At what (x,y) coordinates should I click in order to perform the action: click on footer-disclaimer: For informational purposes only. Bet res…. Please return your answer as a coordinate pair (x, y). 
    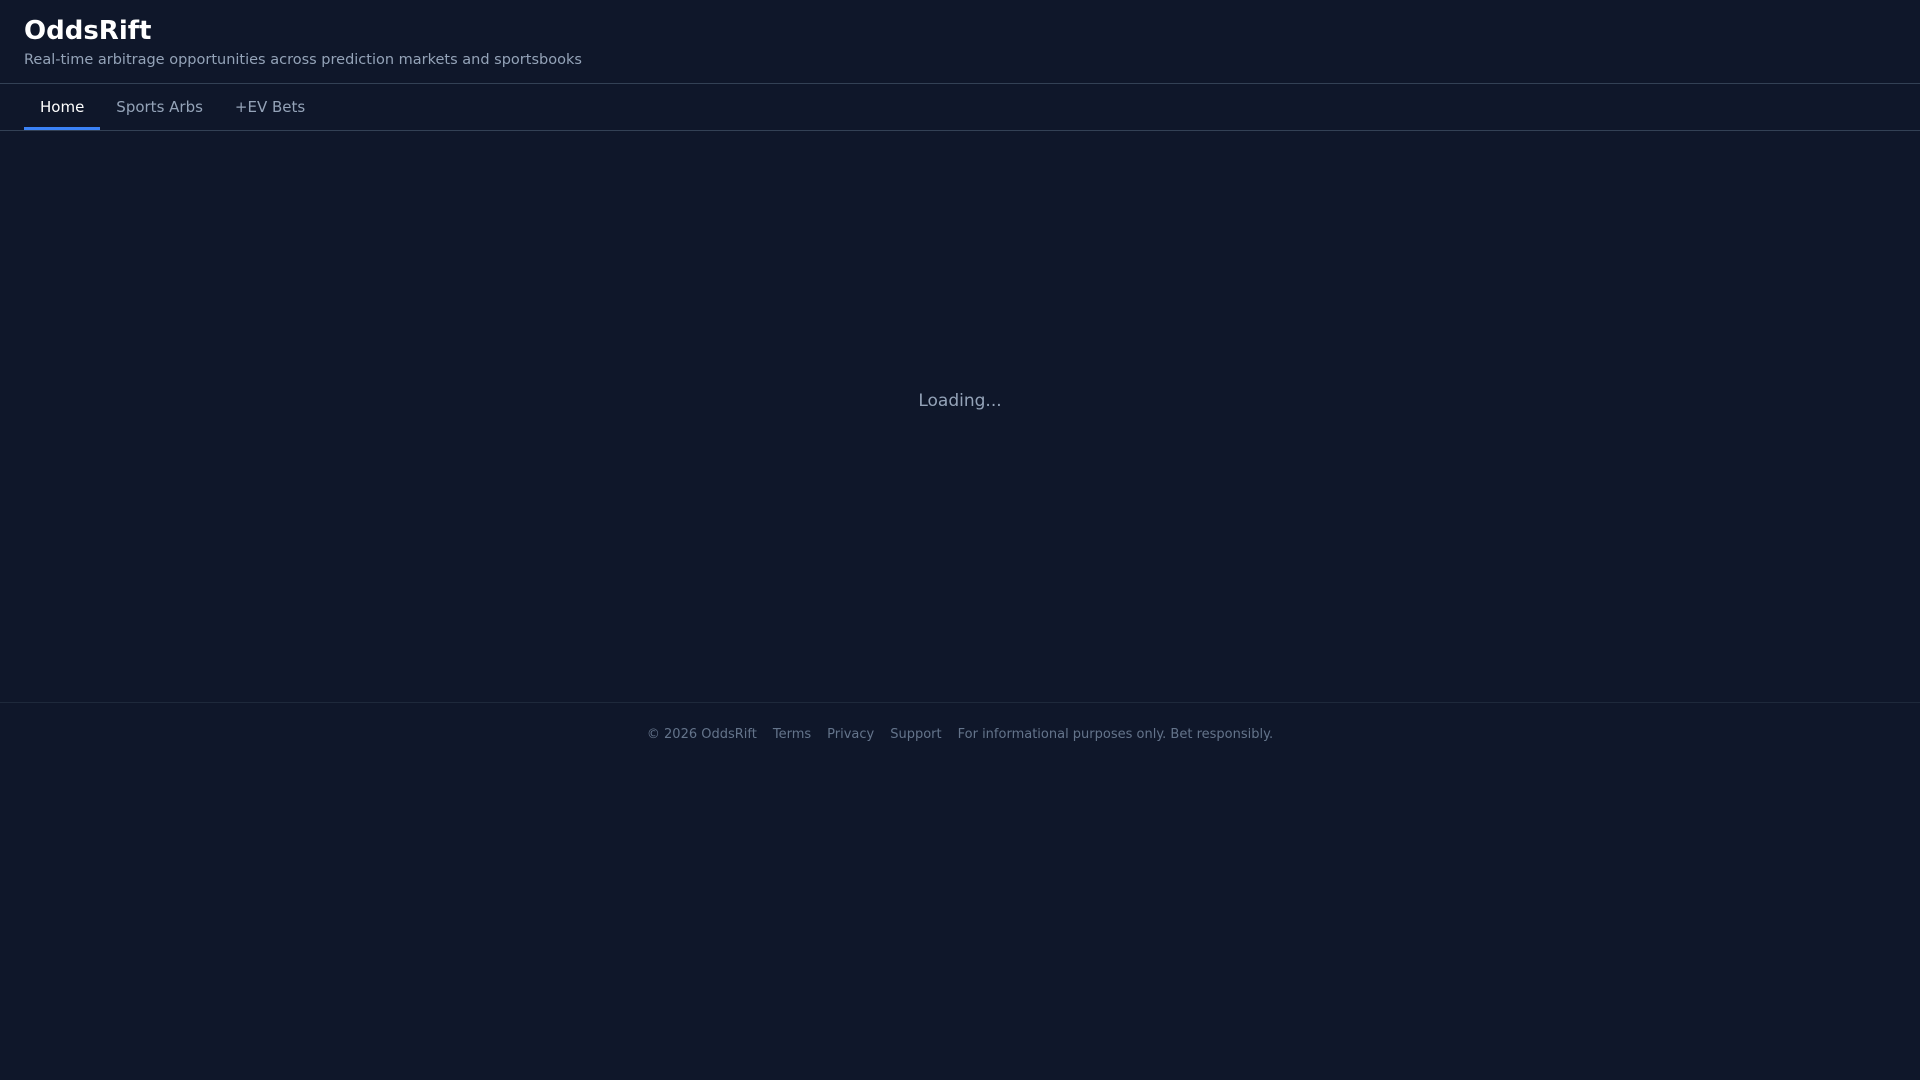
    Looking at the image, I should click on (1115, 734).